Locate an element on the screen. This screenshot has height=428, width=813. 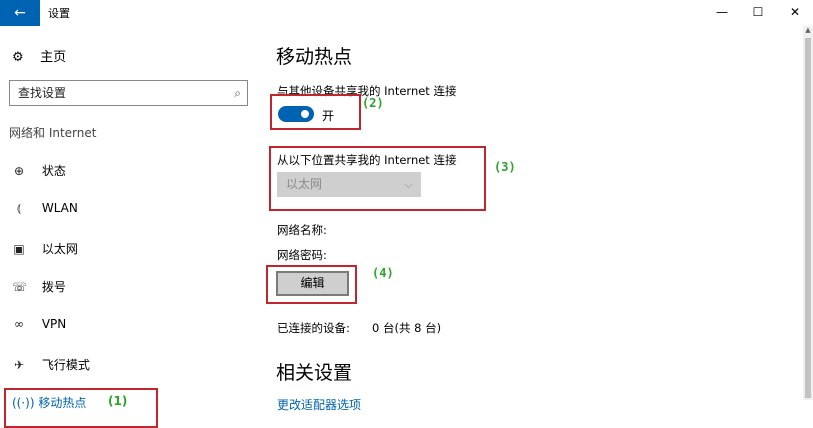
toggle-knob is located at coordinates (305, 114).